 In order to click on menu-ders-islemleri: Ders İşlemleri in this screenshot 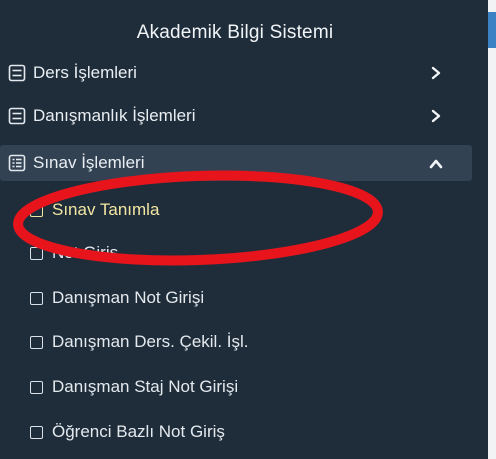, I will do `click(236, 73)`.